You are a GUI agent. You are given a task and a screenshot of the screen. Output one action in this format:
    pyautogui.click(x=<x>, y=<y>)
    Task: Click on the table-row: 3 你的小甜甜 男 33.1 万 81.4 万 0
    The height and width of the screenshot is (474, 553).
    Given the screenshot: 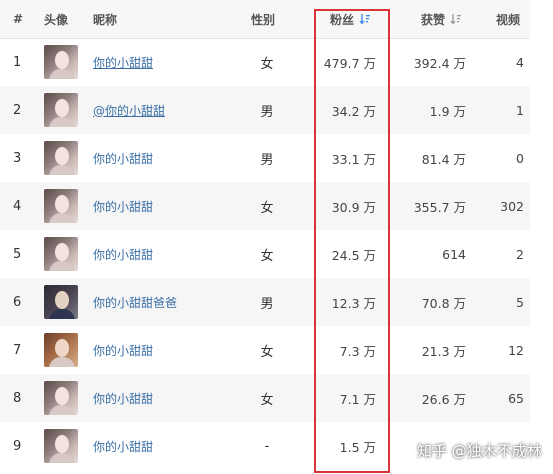 What is the action you would take?
    pyautogui.click(x=265, y=158)
    